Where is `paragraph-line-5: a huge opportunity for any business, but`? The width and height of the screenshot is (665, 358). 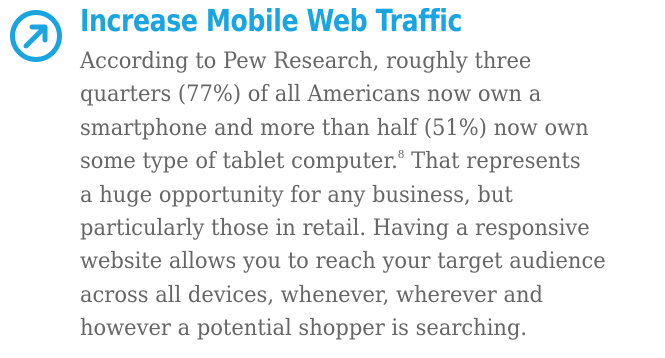 paragraph-line-5: a huge opportunity for any business, but is located at coordinates (296, 195).